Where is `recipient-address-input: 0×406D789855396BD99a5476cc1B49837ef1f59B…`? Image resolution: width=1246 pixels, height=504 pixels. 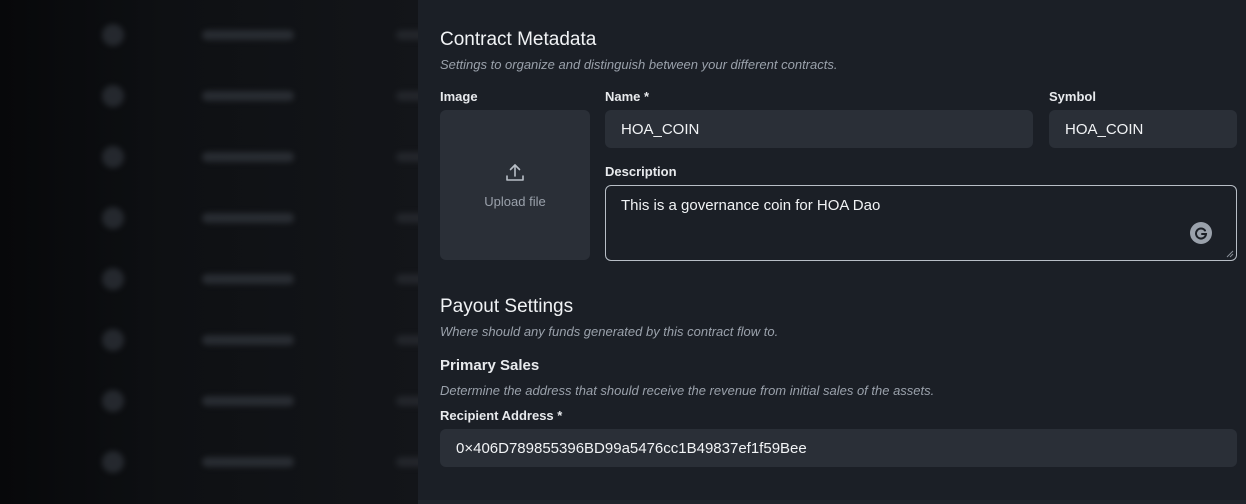
recipient-address-input: 0×406D789855396BD99a5476cc1B49837ef1f59B… is located at coordinates (838, 448).